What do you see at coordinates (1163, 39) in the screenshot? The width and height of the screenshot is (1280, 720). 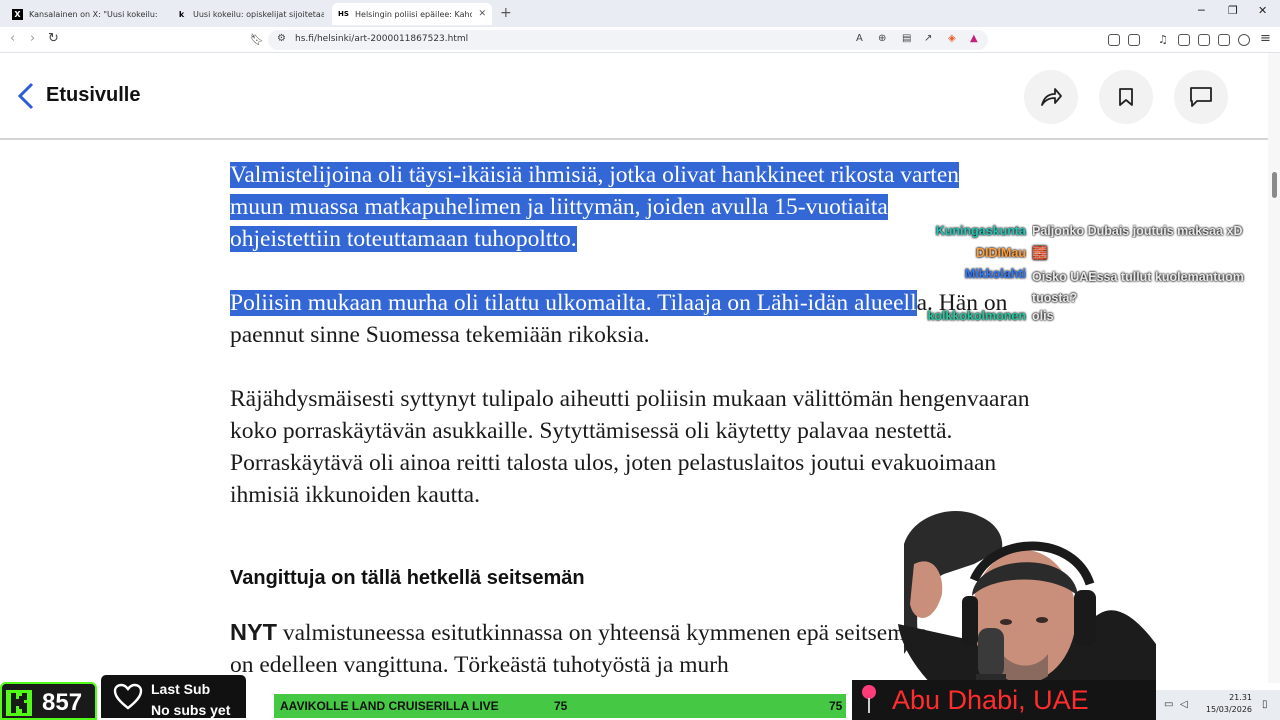 I see `media-icon: ♫` at bounding box center [1163, 39].